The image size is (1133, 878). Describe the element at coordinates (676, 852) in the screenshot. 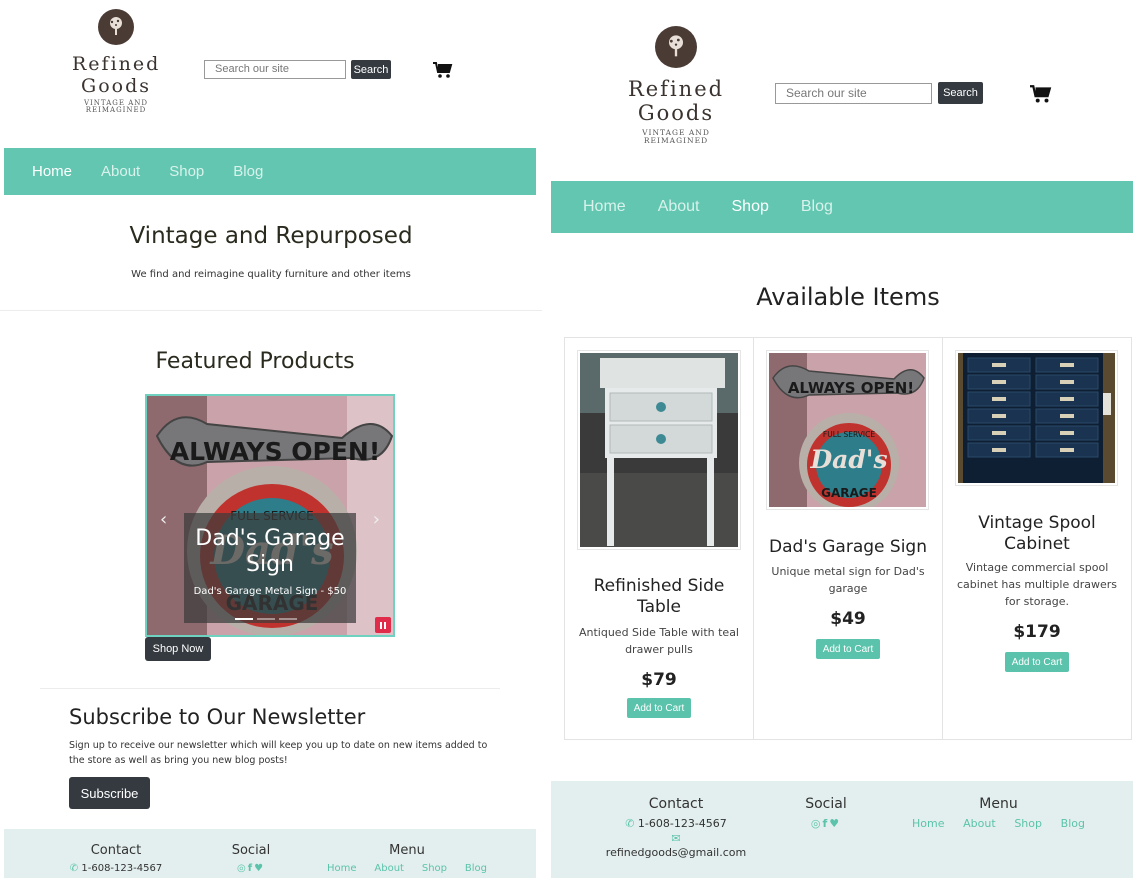

I see `contact-email: refinedgoods@gmail.com` at that location.